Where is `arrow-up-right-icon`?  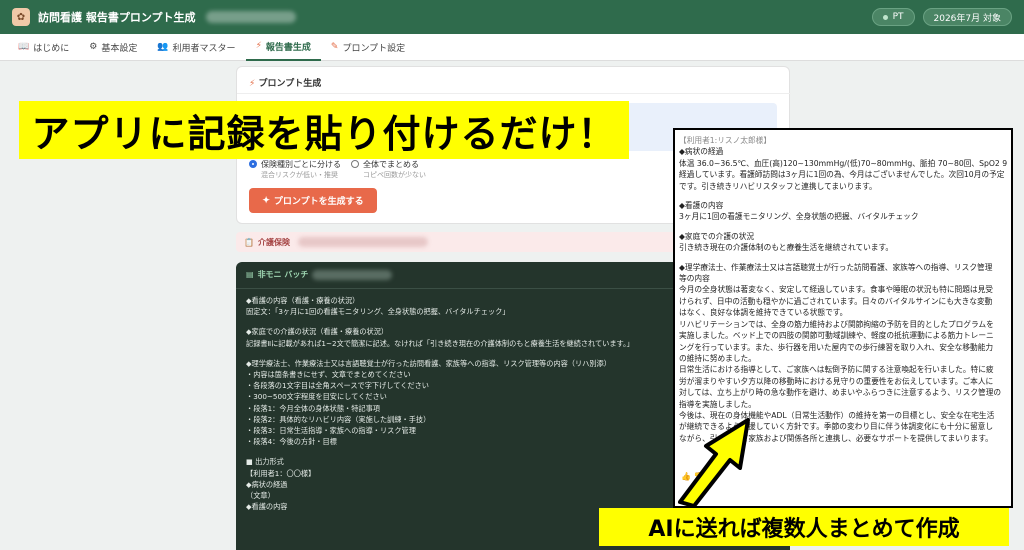 arrow-up-right-icon is located at coordinates (714, 463).